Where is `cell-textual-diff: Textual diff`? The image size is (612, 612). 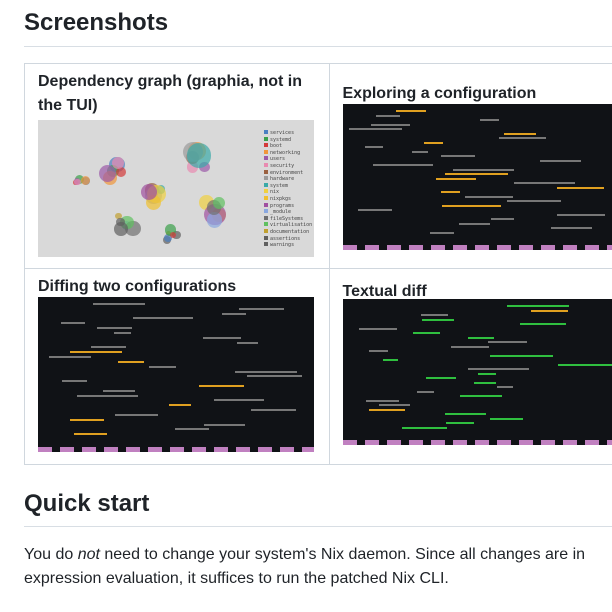 cell-textual-diff: Textual diff is located at coordinates (470, 366).